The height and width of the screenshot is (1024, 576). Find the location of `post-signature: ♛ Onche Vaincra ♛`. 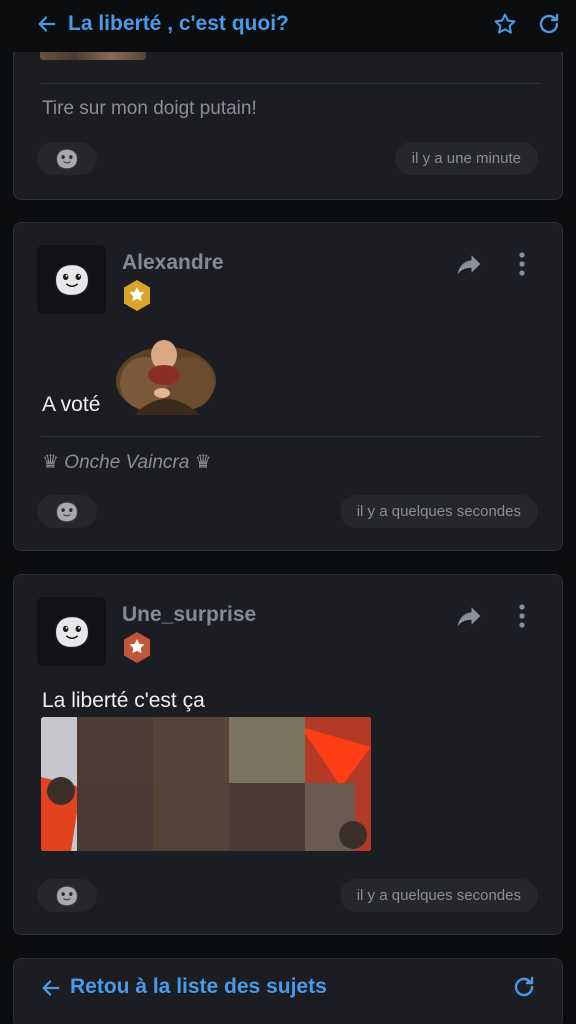

post-signature: ♛ Onche Vaincra ♛ is located at coordinates (127, 462).